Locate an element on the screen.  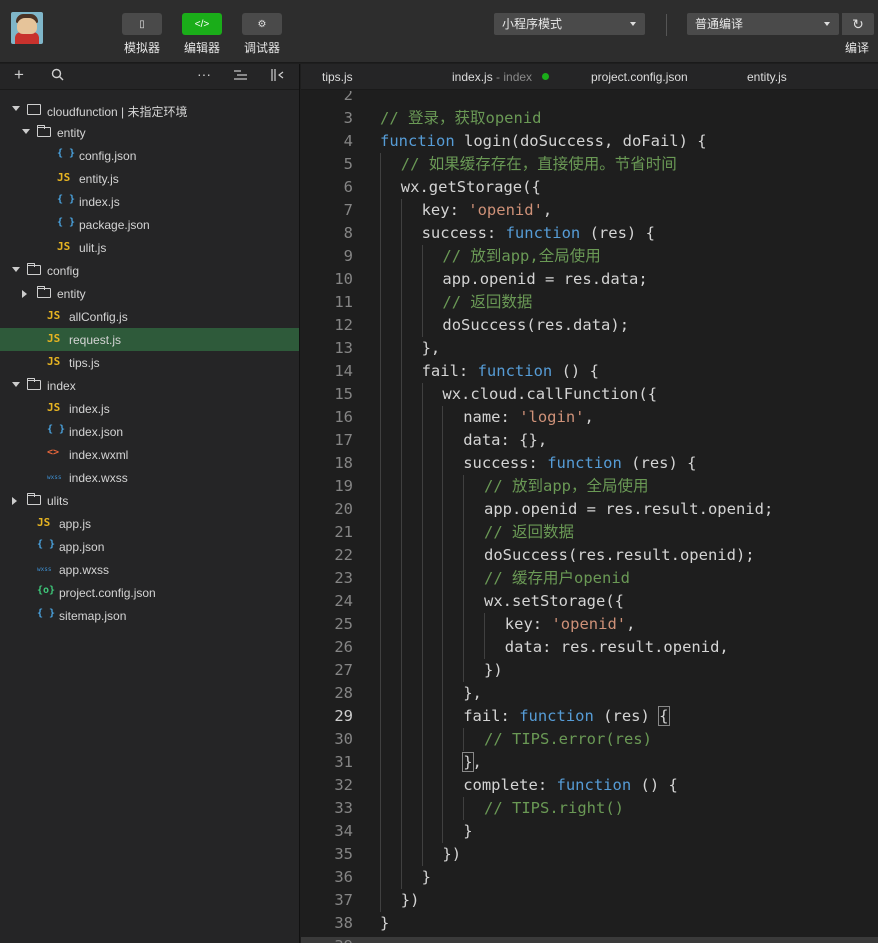
cloud-folder-icon is located at coordinates (34, 109).